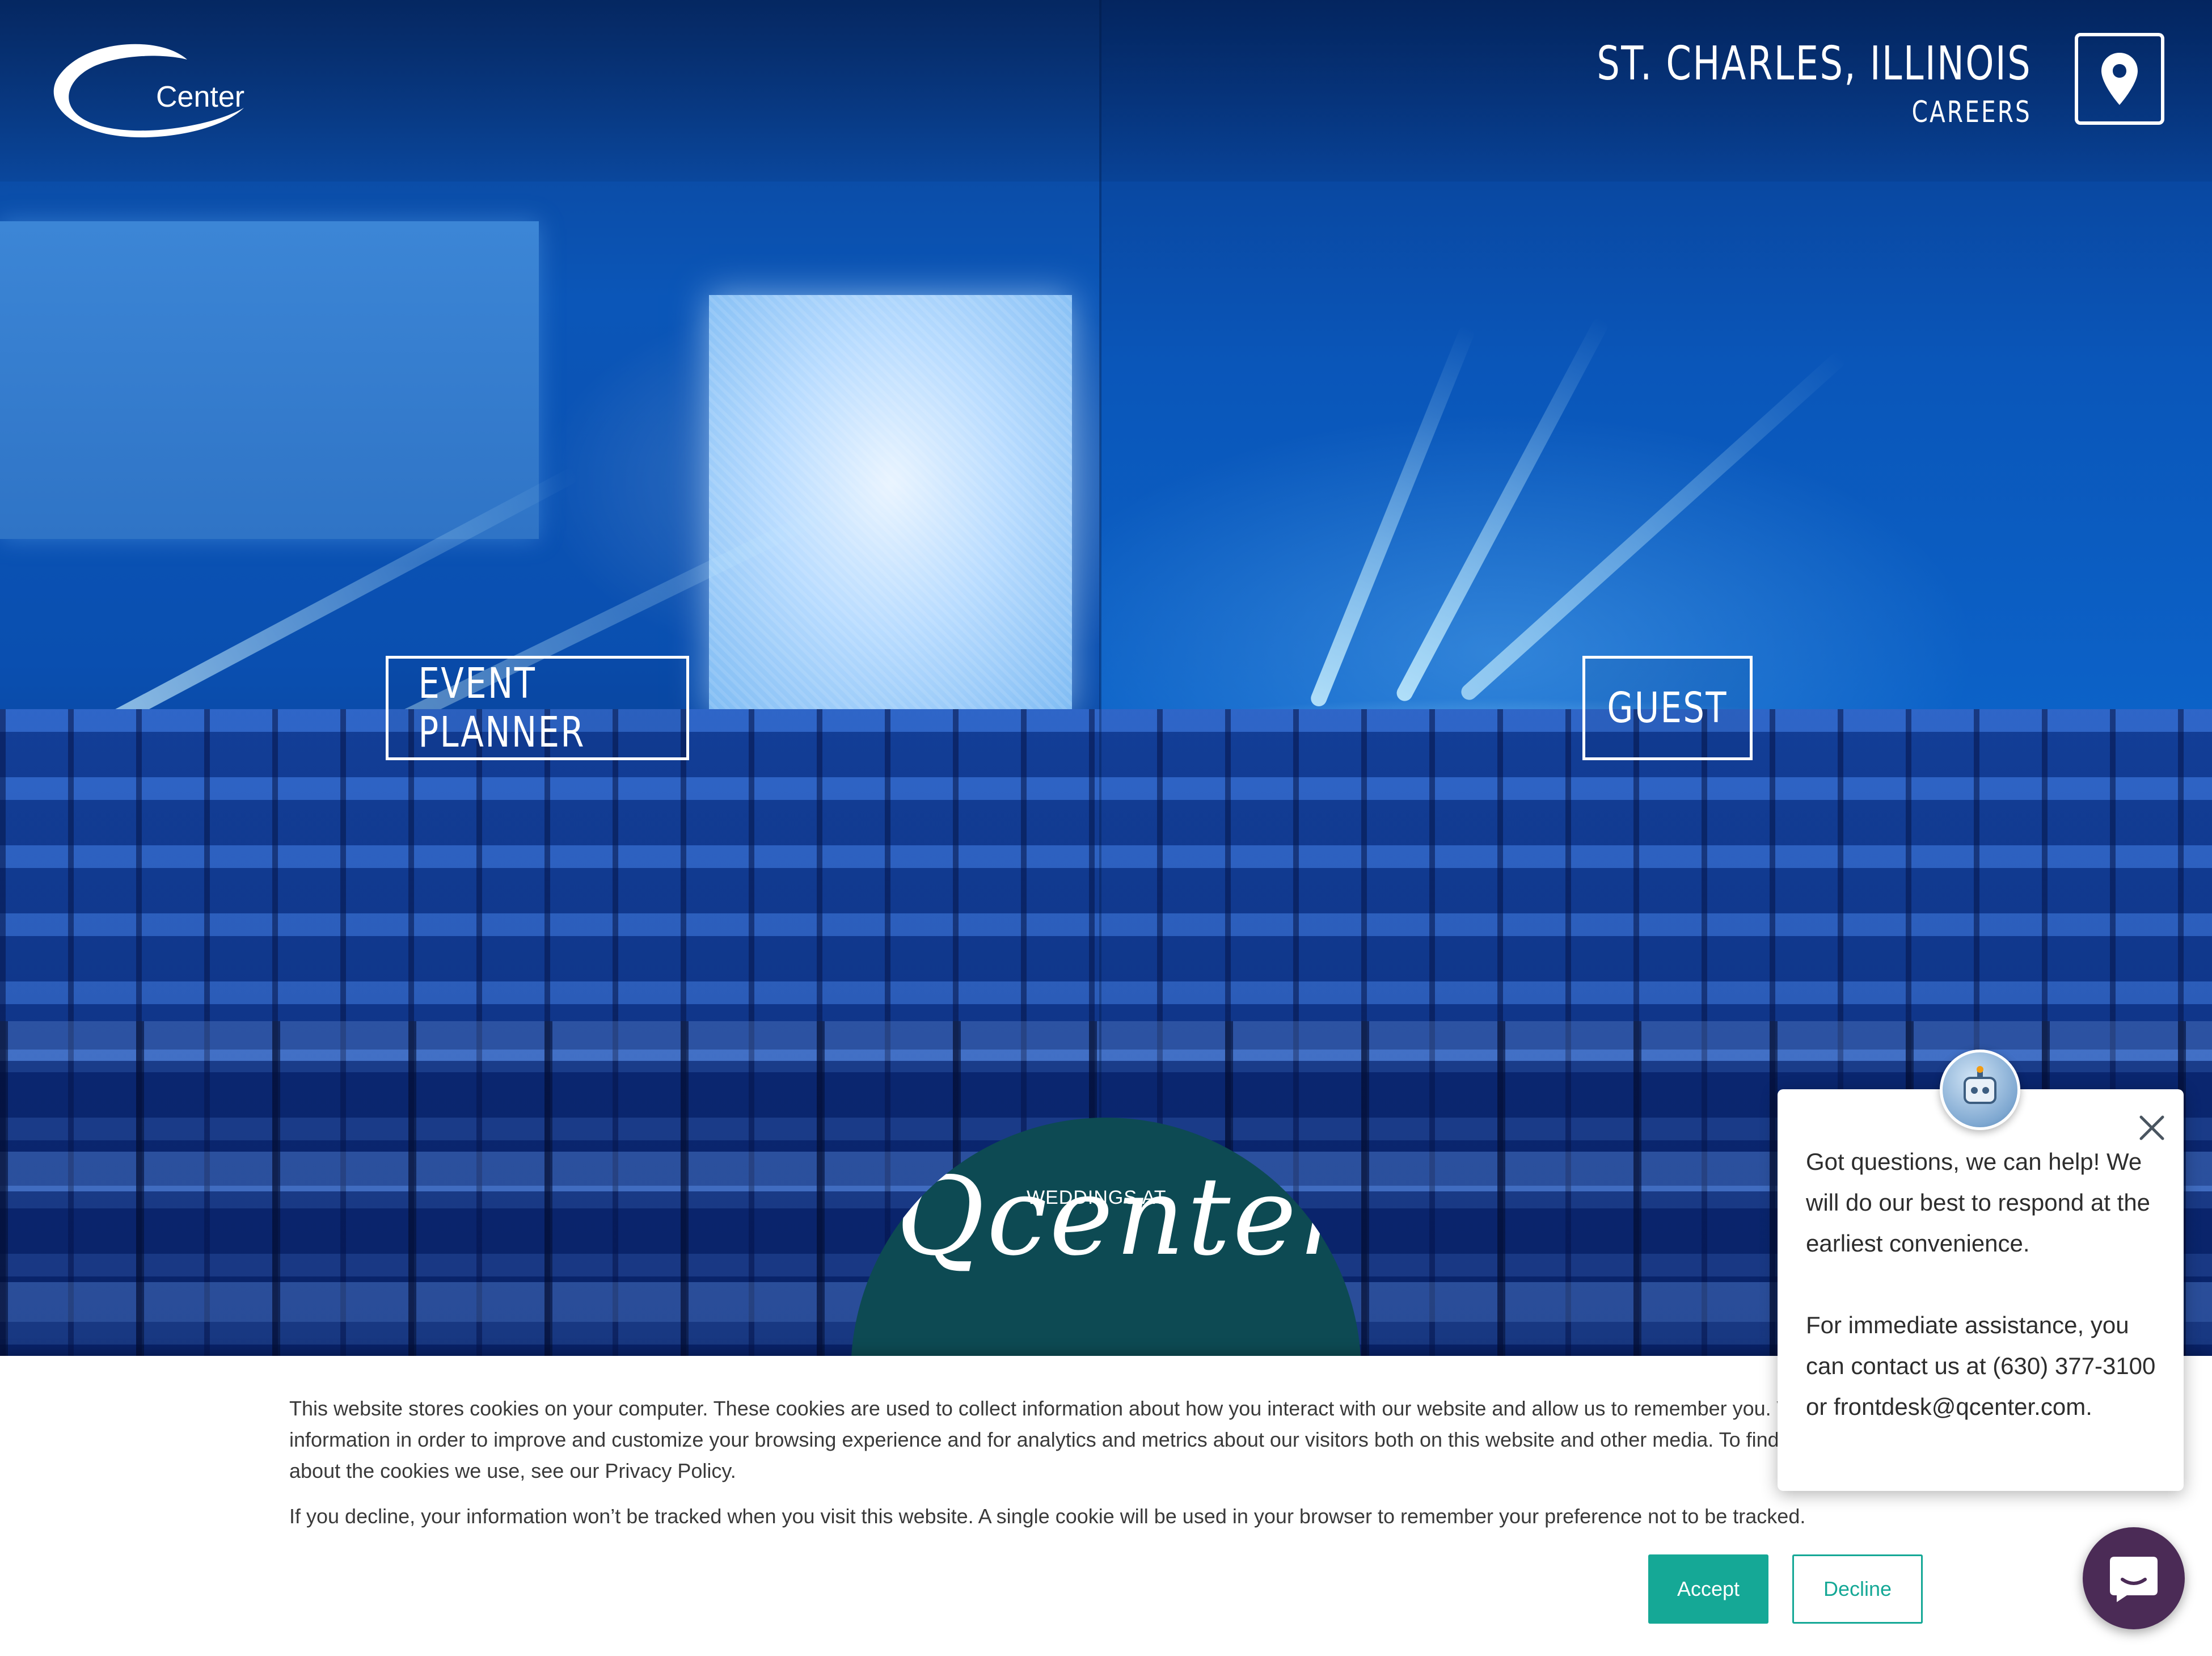 This screenshot has height=1656, width=2212. I want to click on chat-bubble-icon, so click(2134, 1579).